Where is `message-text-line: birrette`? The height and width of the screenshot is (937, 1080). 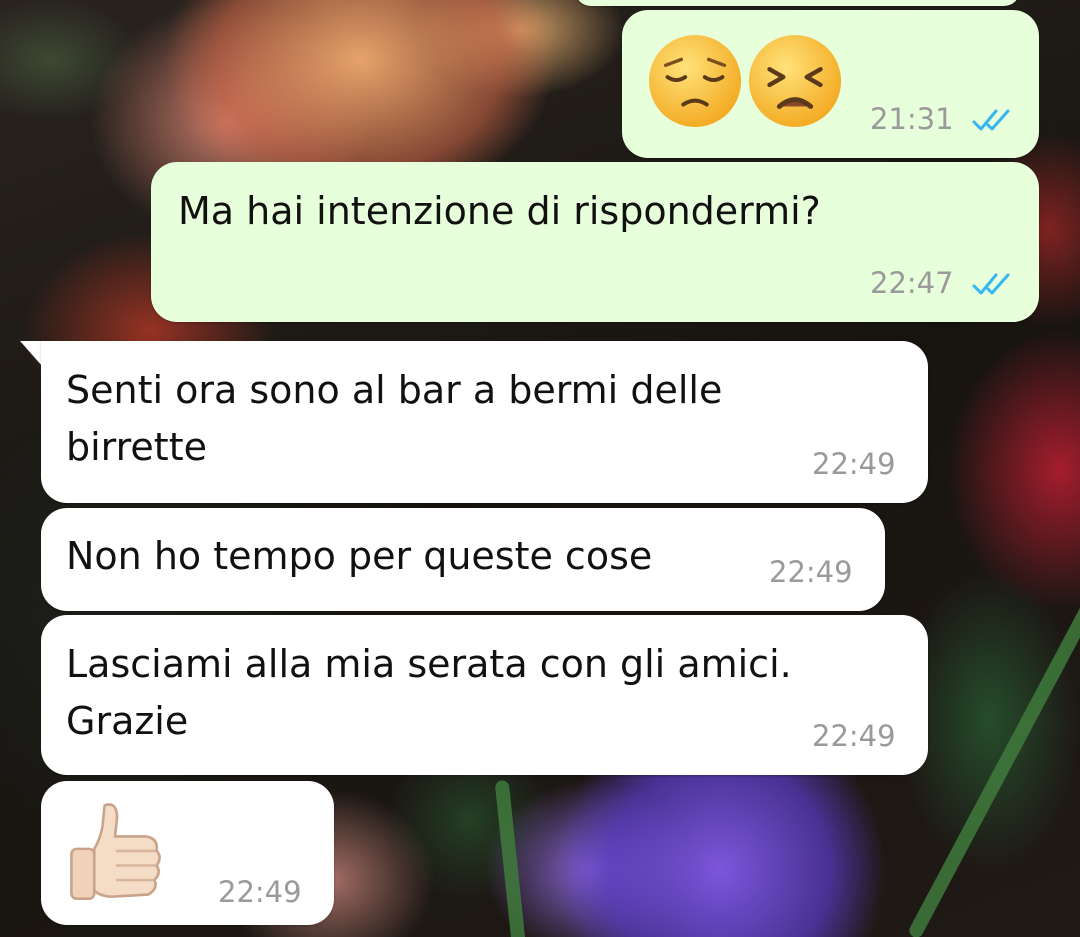 message-text-line: birrette is located at coordinates (136, 447).